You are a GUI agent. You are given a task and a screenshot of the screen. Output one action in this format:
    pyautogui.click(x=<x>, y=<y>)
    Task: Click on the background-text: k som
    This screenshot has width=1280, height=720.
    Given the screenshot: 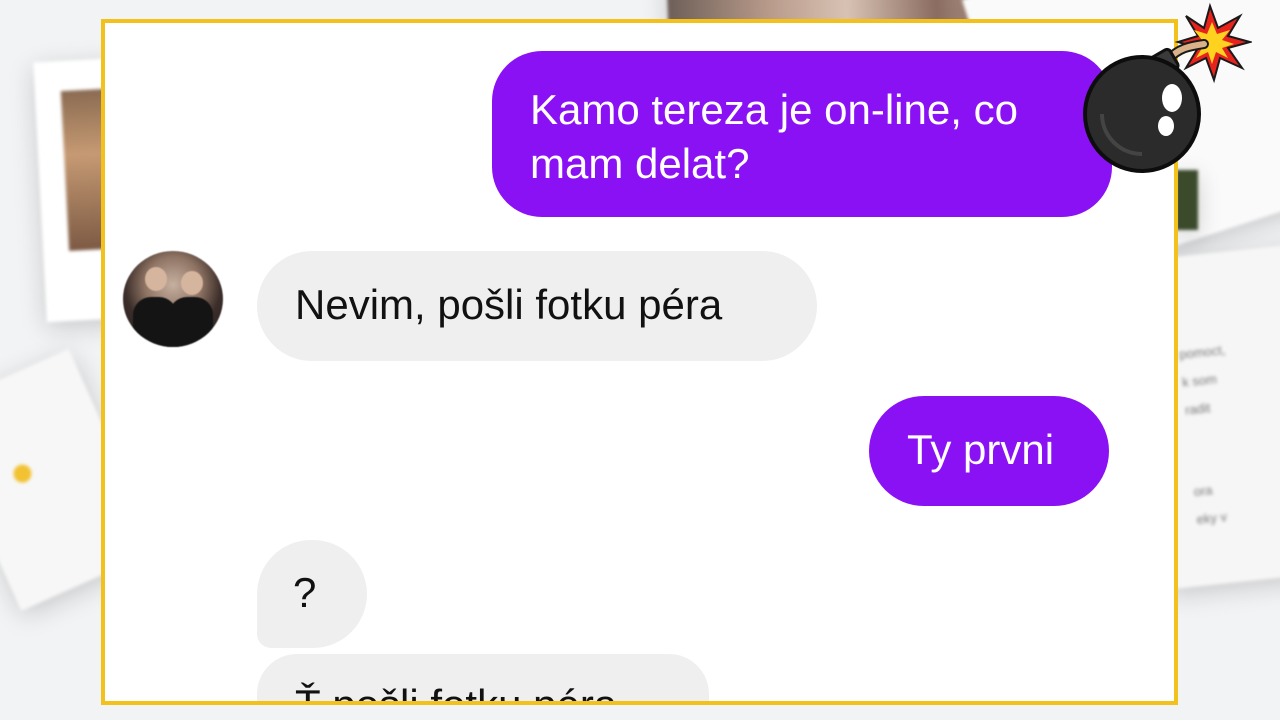 What is the action you would take?
    pyautogui.click(x=1199, y=380)
    